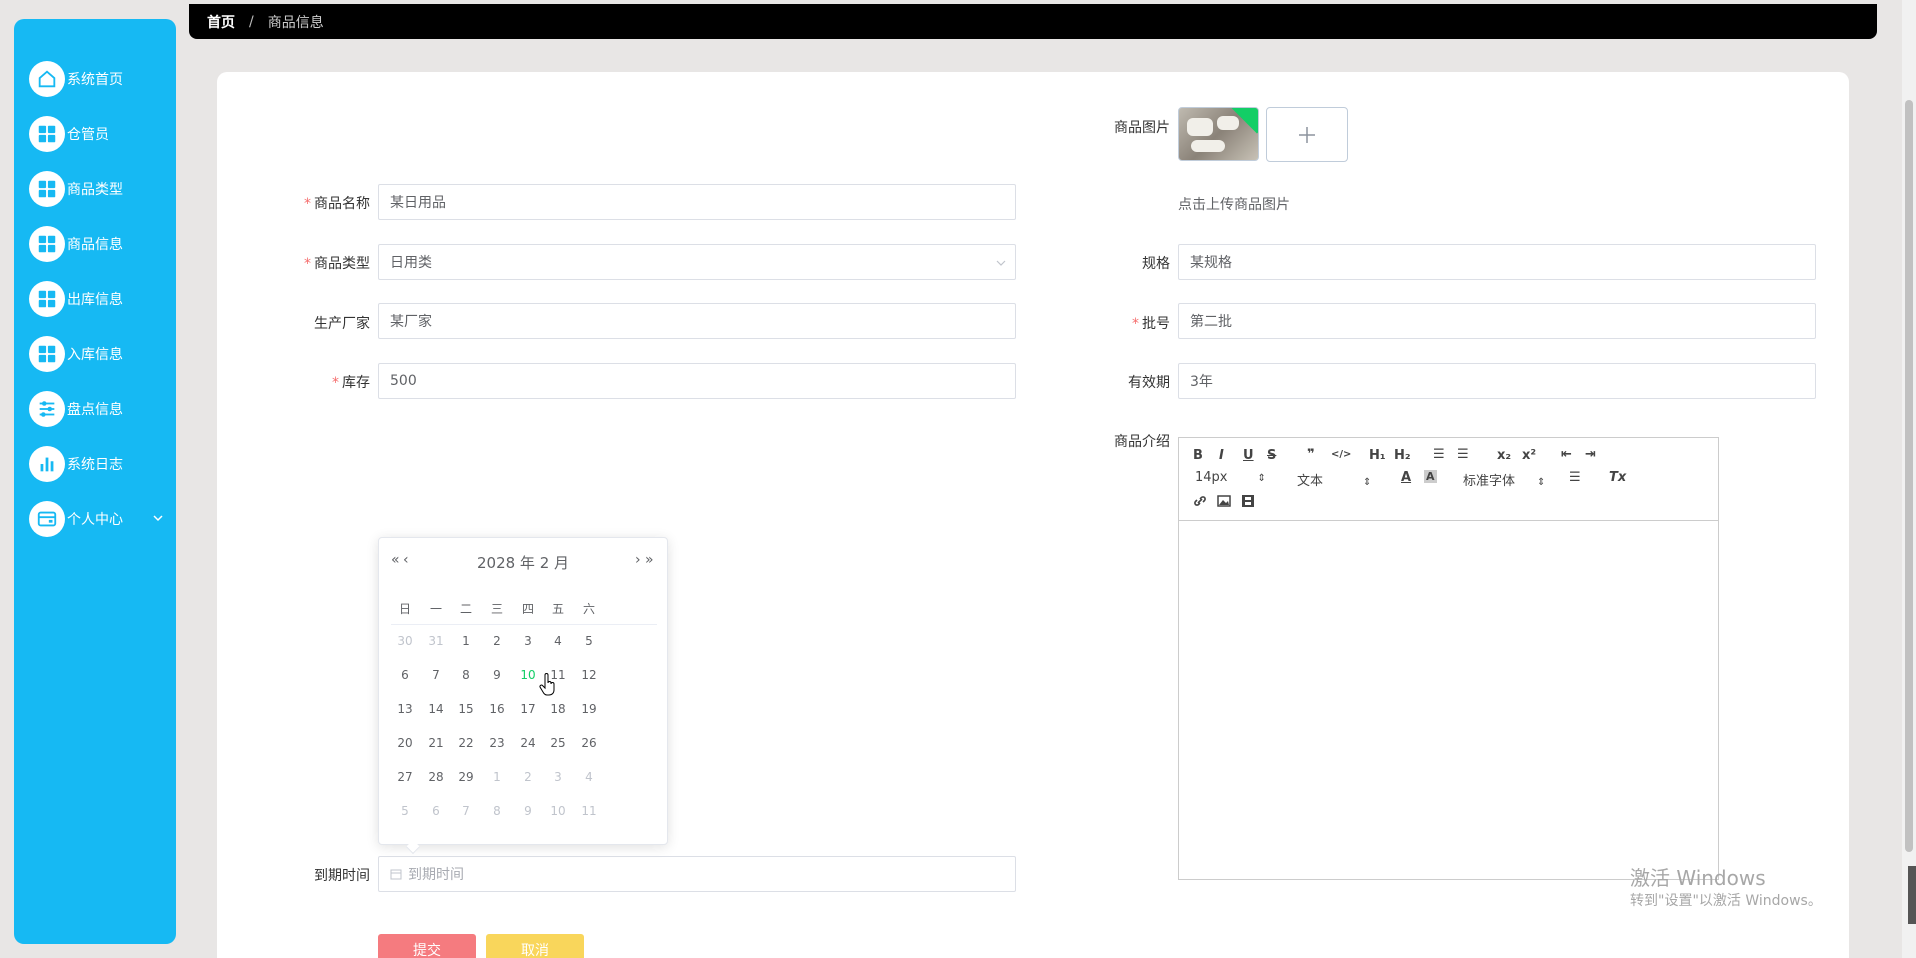 This screenshot has width=1916, height=958. I want to click on image-icon, so click(1224, 503).